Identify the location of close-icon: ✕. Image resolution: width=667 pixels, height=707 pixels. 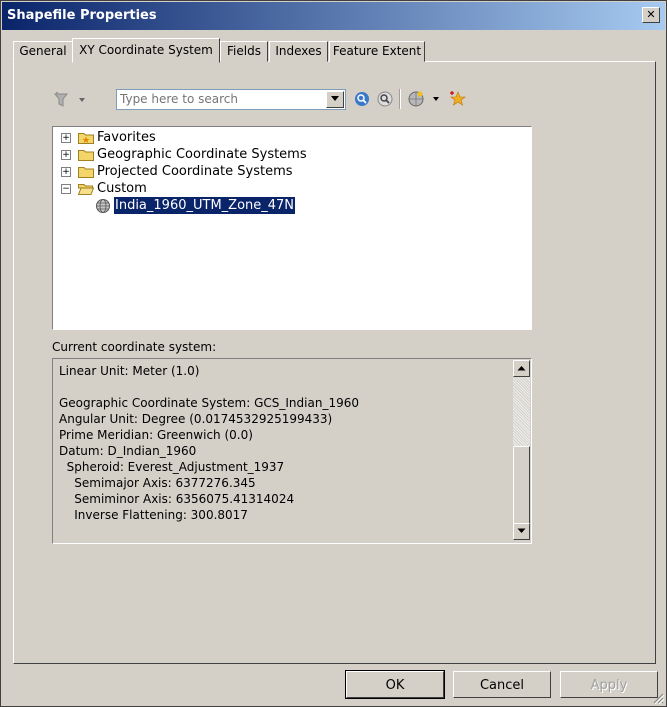
(651, 14).